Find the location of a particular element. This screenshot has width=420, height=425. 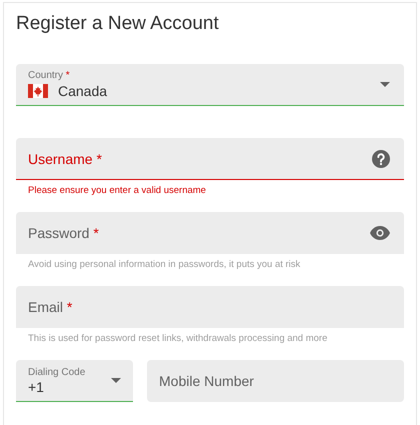

eye-icon is located at coordinates (380, 233).